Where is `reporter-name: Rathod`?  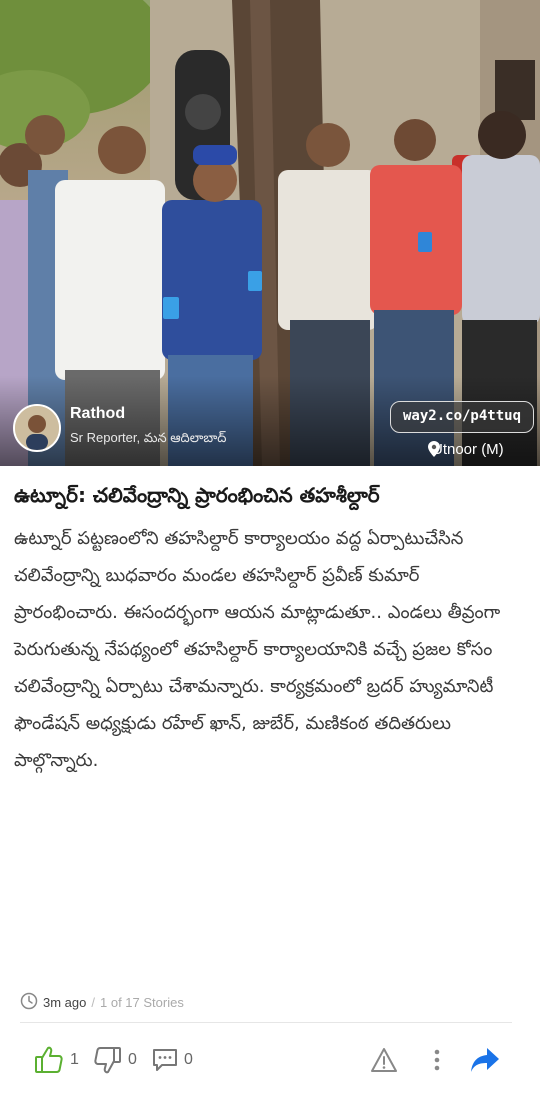
reporter-name: Rathod is located at coordinates (97, 414).